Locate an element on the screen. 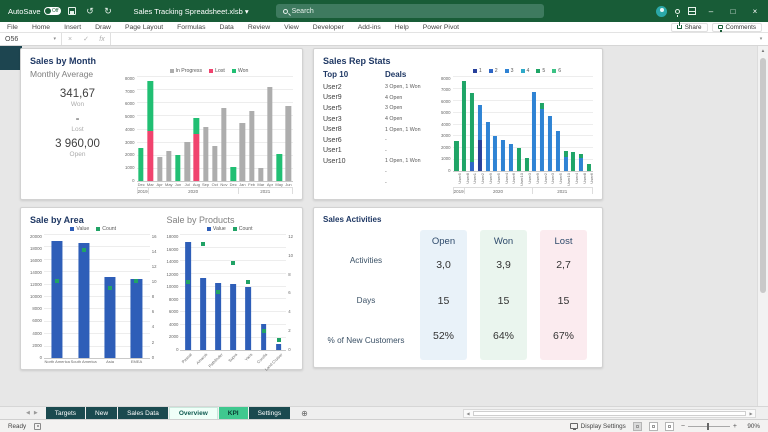 The image size is (768, 432). namebox-dropdown-icon: ▾ is located at coordinates (54, 39).